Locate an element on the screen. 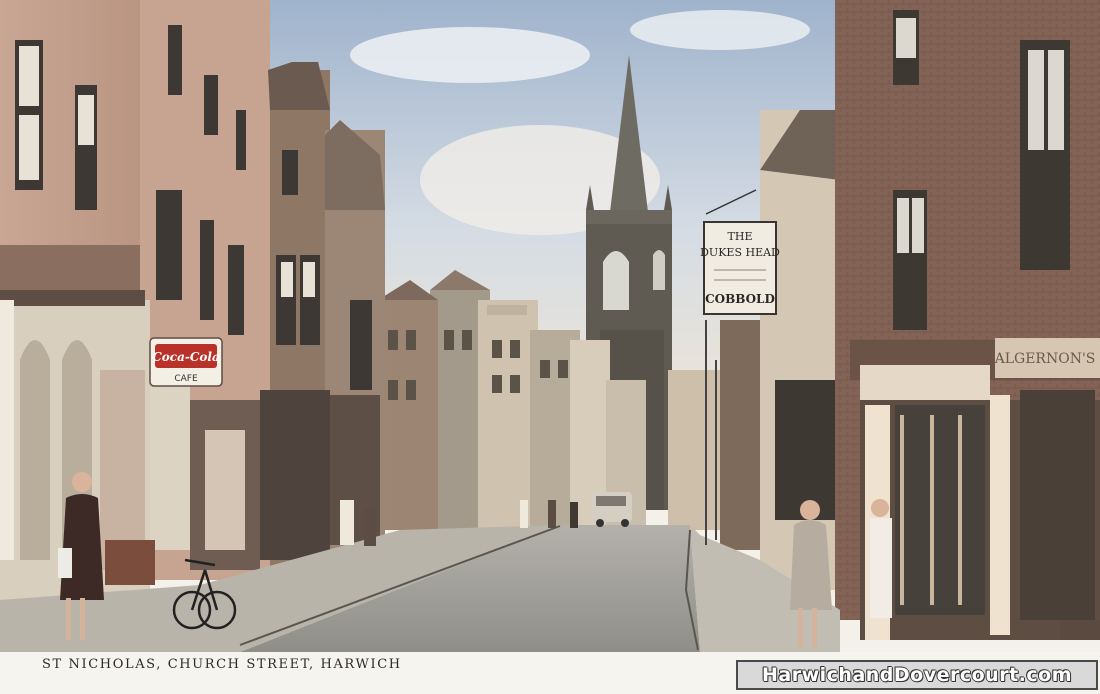 The width and height of the screenshot is (1100, 694). shop-fascia-text: ALGERNON'S is located at coordinates (1045, 359).